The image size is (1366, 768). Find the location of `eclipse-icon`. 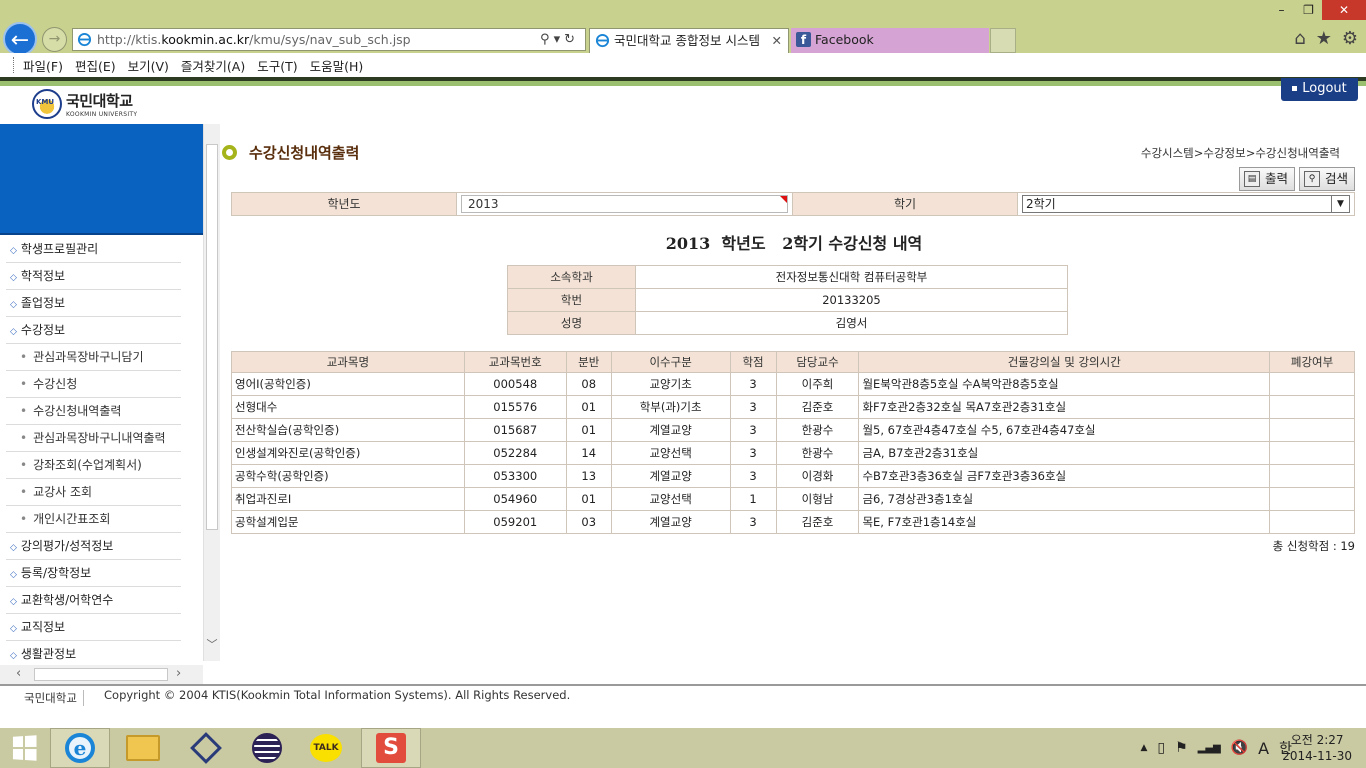

eclipse-icon is located at coordinates (267, 748).